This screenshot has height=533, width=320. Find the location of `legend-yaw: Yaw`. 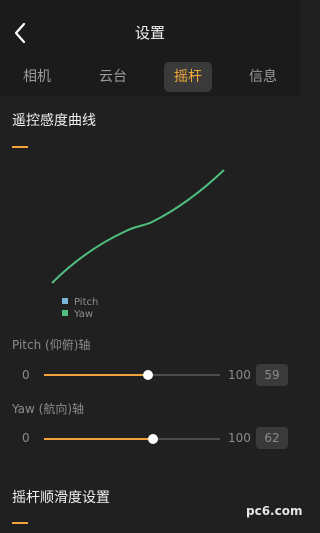

legend-yaw: Yaw is located at coordinates (77, 314).